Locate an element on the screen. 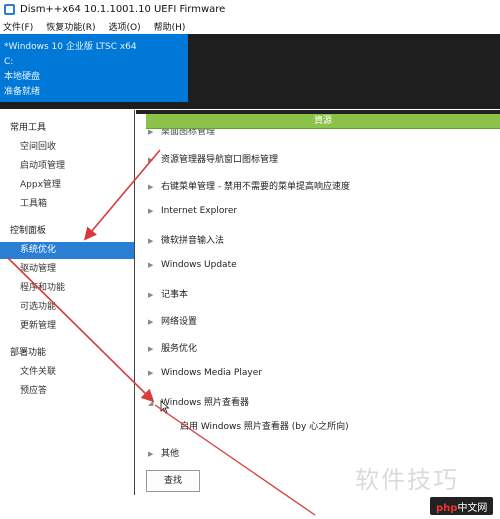 The width and height of the screenshot is (500, 519). watermark-text: 软件技巧 is located at coordinates (407, 480).